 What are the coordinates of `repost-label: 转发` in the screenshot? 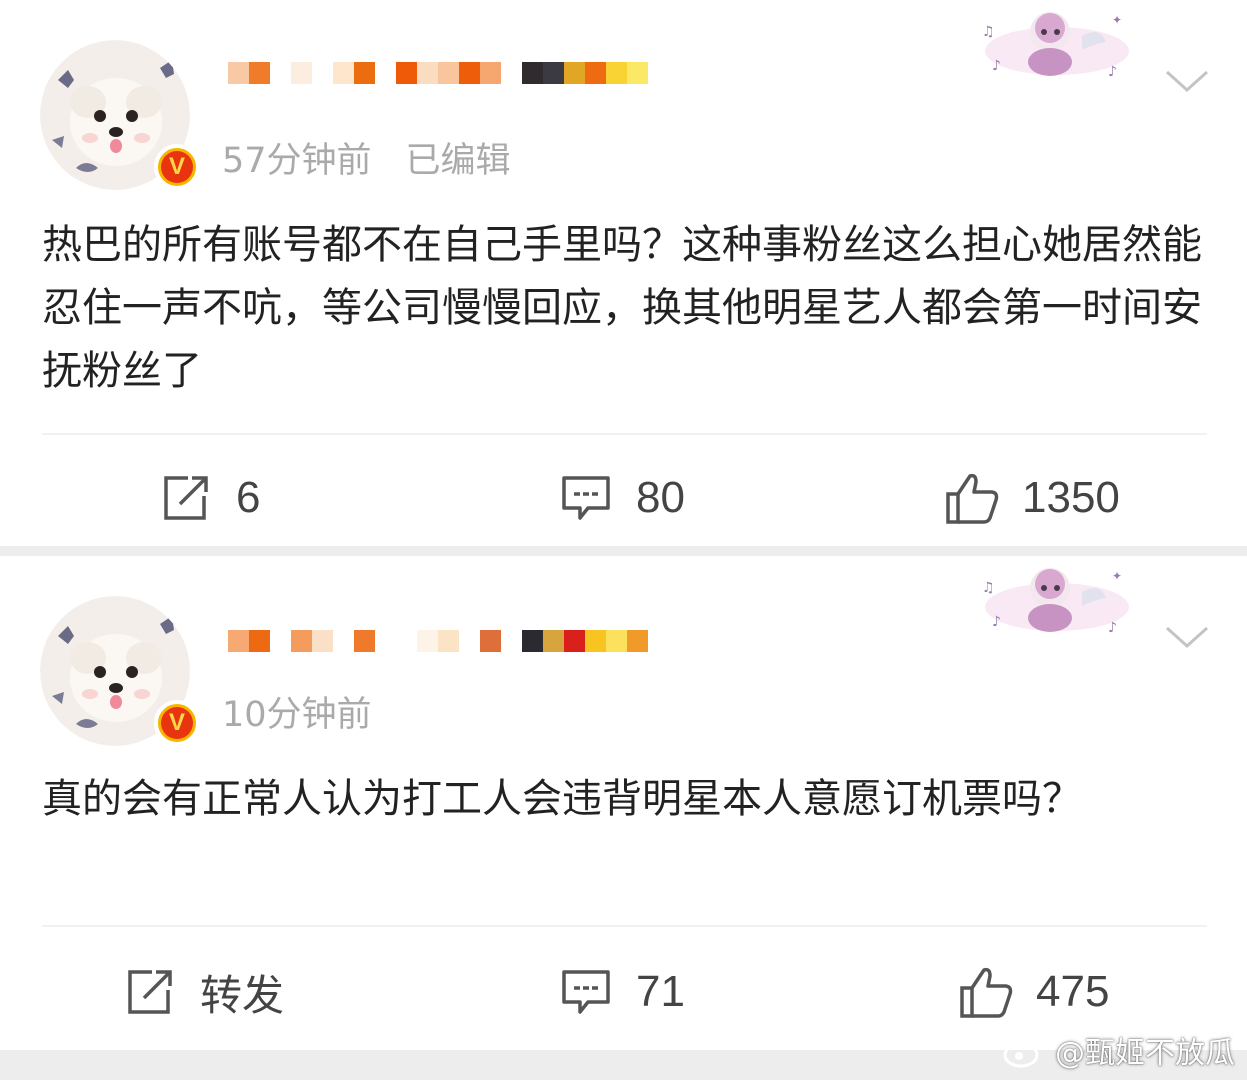 It's located at (242, 995).